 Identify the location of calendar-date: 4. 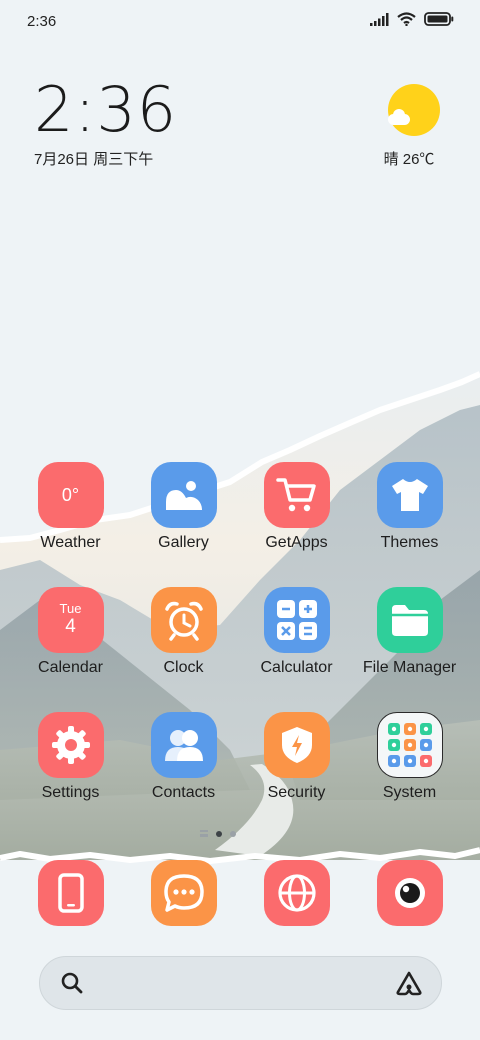
(70, 626).